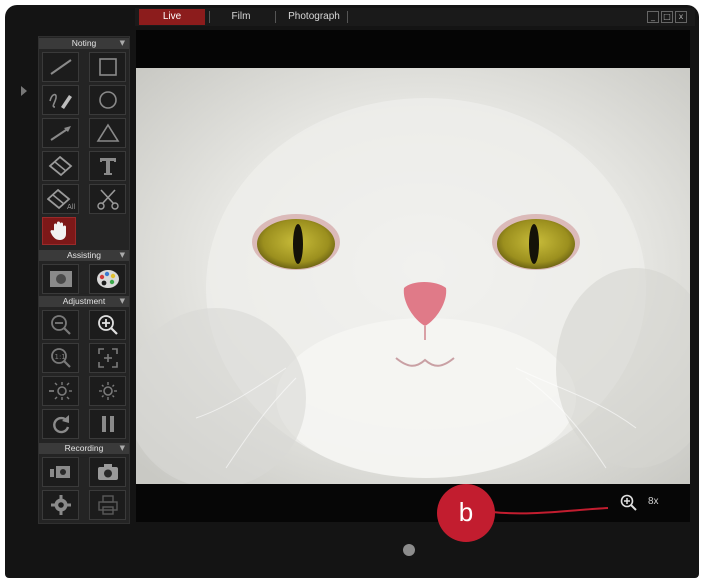  I want to click on record-video-button, so click(60, 472).